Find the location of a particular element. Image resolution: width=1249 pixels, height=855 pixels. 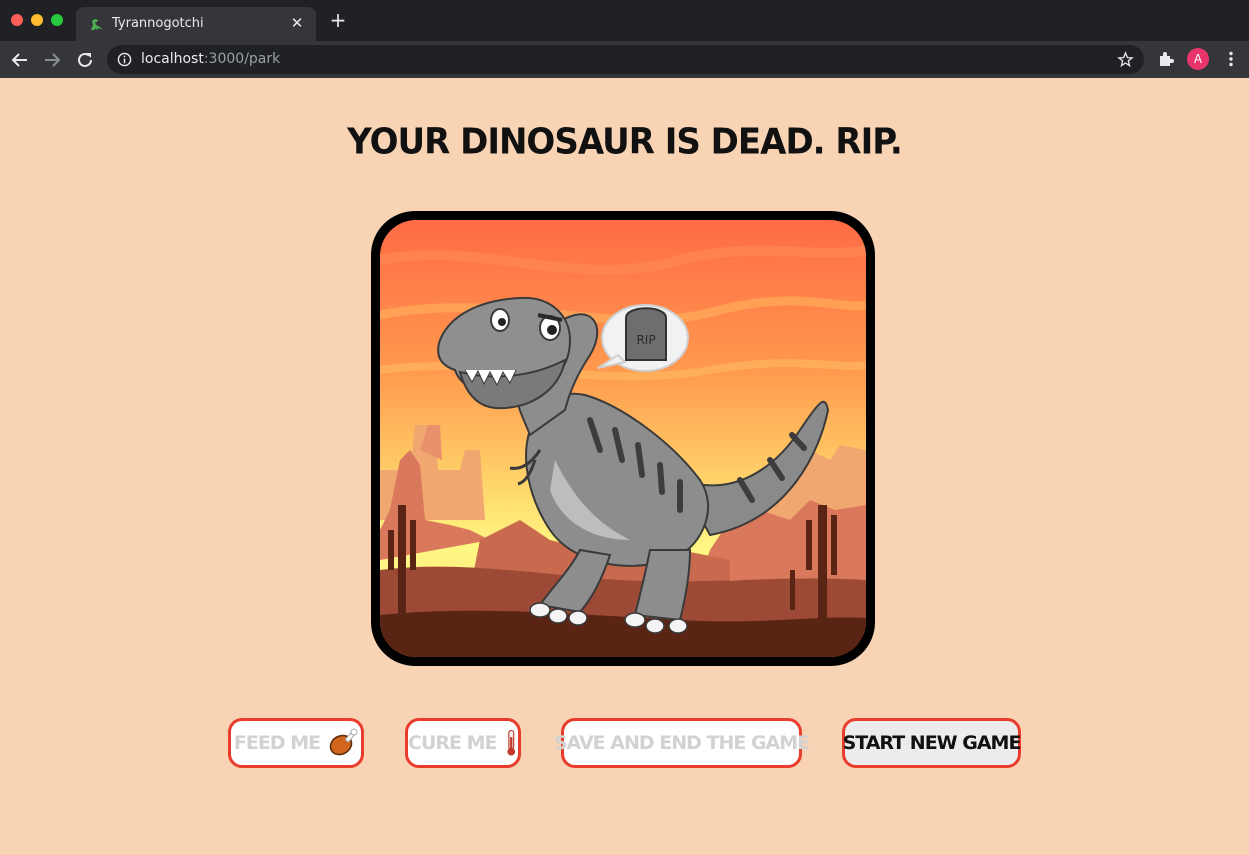

close-tab-icon: ✕ is located at coordinates (297, 23).